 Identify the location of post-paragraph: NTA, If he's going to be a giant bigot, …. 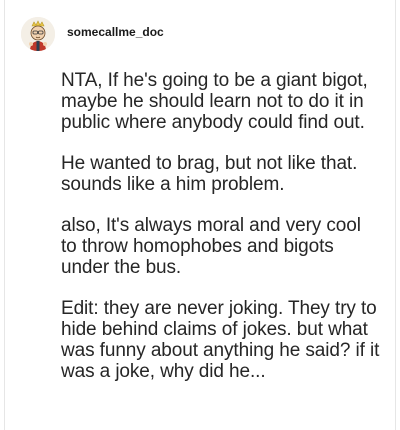
(214, 101).